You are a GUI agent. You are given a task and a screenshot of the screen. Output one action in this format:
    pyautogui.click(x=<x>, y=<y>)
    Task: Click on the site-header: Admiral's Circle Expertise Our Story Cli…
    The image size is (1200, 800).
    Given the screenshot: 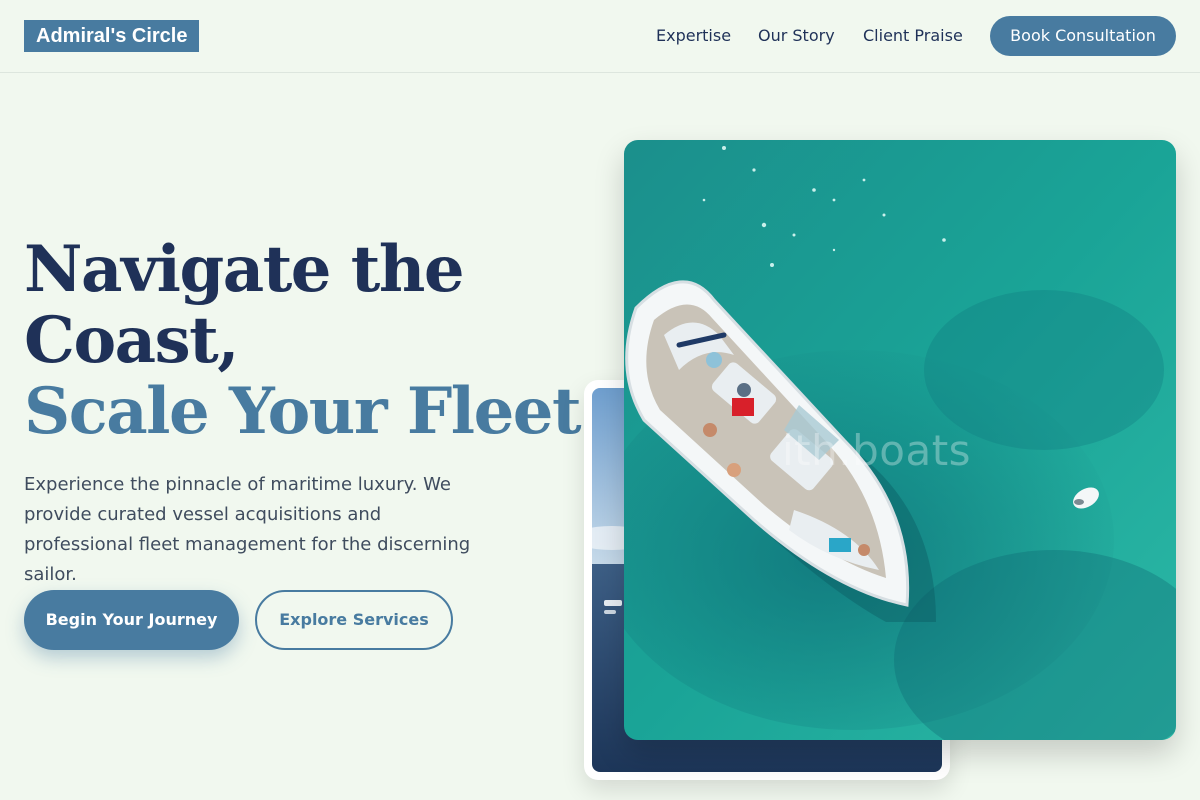 What is the action you would take?
    pyautogui.click(x=600, y=36)
    